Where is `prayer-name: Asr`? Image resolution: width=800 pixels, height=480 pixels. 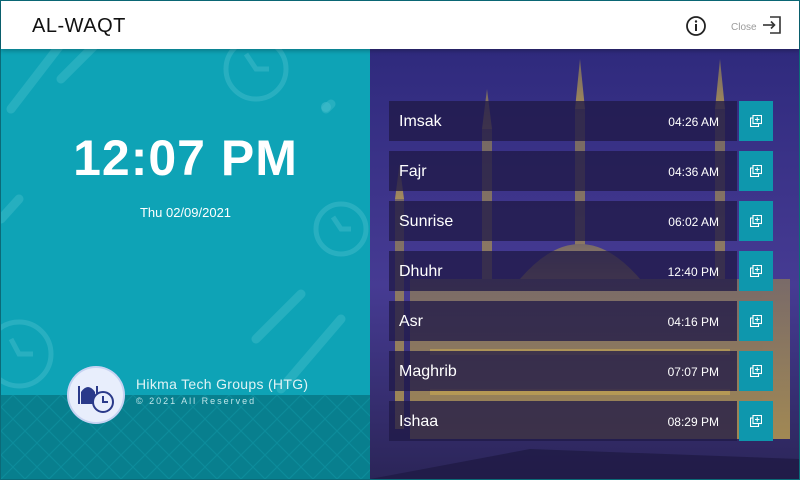
prayer-name: Asr is located at coordinates (411, 321).